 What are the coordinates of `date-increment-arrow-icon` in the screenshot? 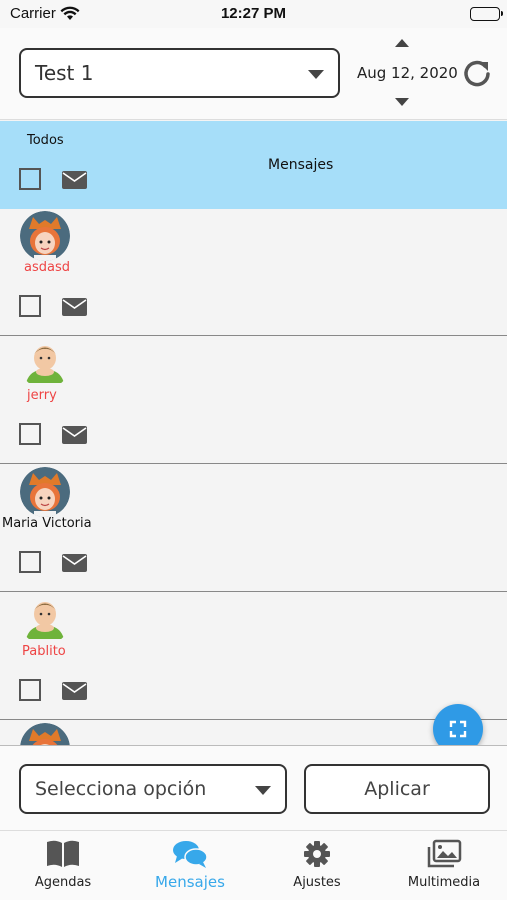 It's located at (402, 43).